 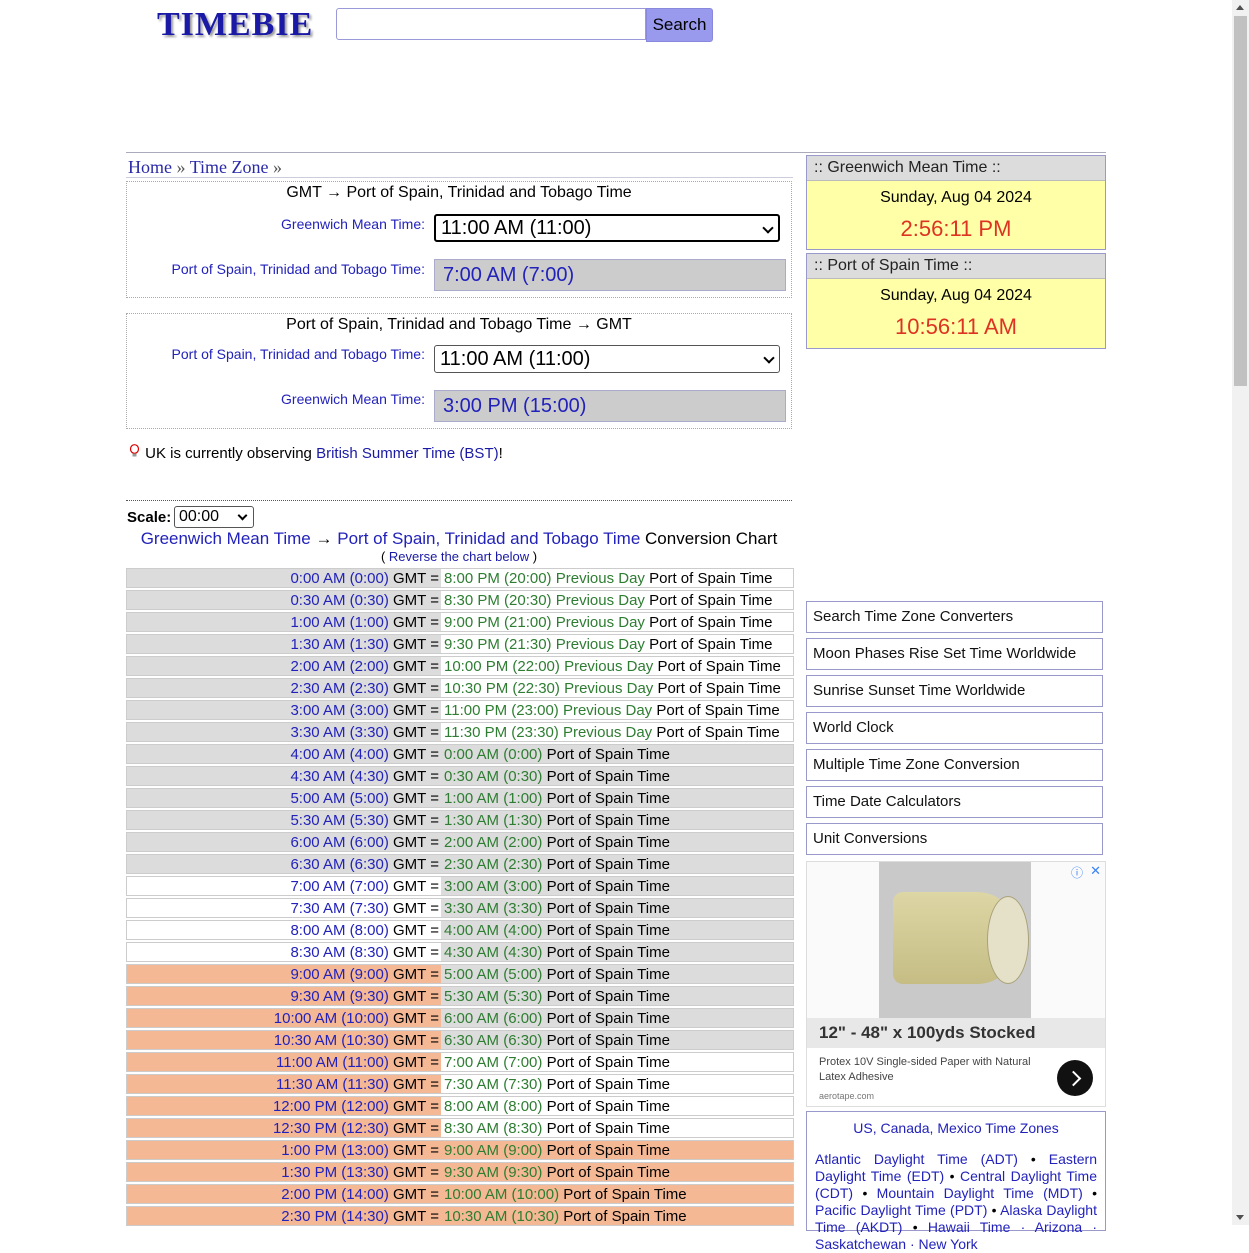 I want to click on gmt-time-link: 3:00 AM (3:00), so click(x=339, y=710).